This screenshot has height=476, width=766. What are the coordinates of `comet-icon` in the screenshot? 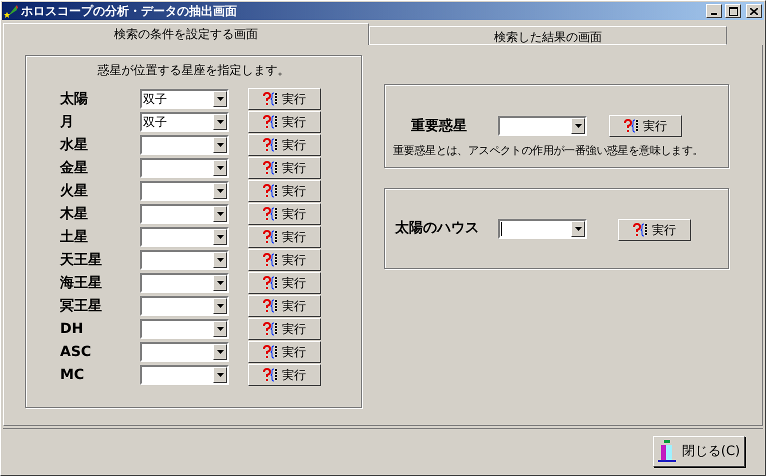 It's located at (11, 11).